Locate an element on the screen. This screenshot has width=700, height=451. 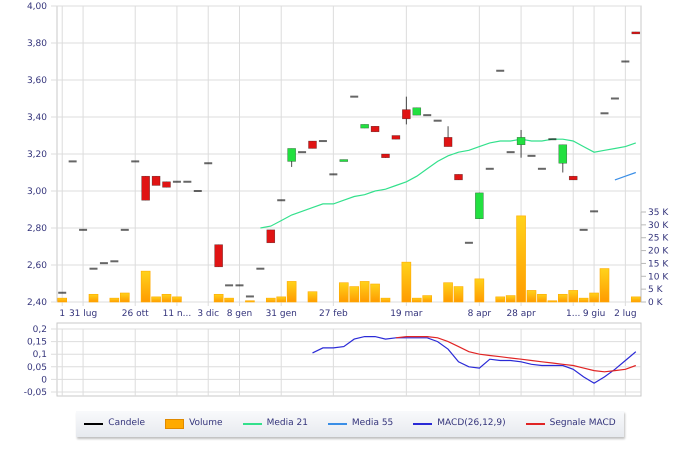
axis-label: 2,80 is located at coordinates (36, 229).